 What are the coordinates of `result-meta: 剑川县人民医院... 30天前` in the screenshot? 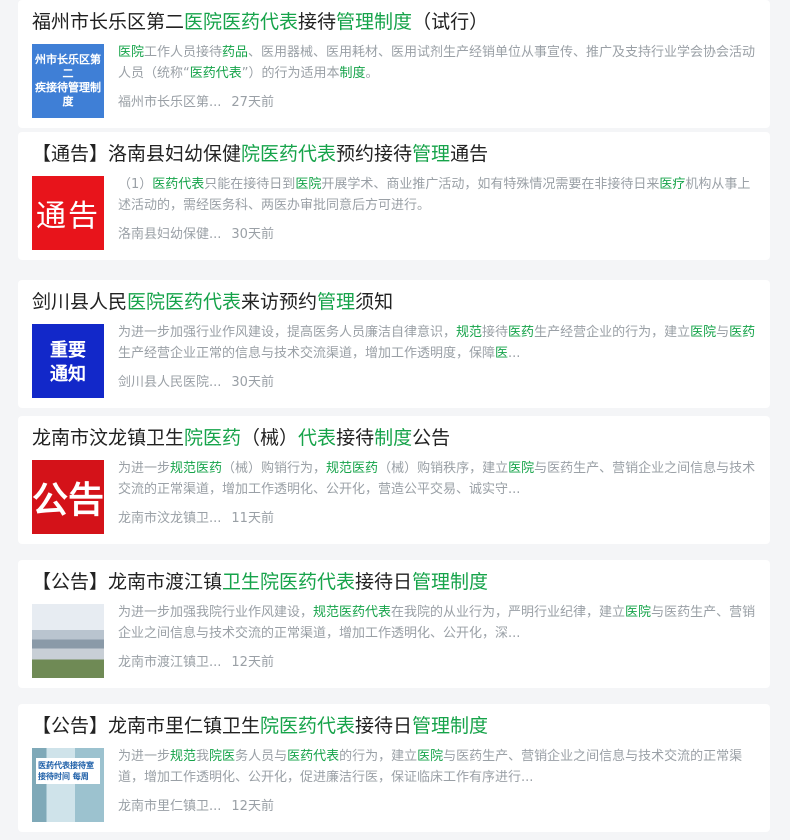 It's located at (201, 383).